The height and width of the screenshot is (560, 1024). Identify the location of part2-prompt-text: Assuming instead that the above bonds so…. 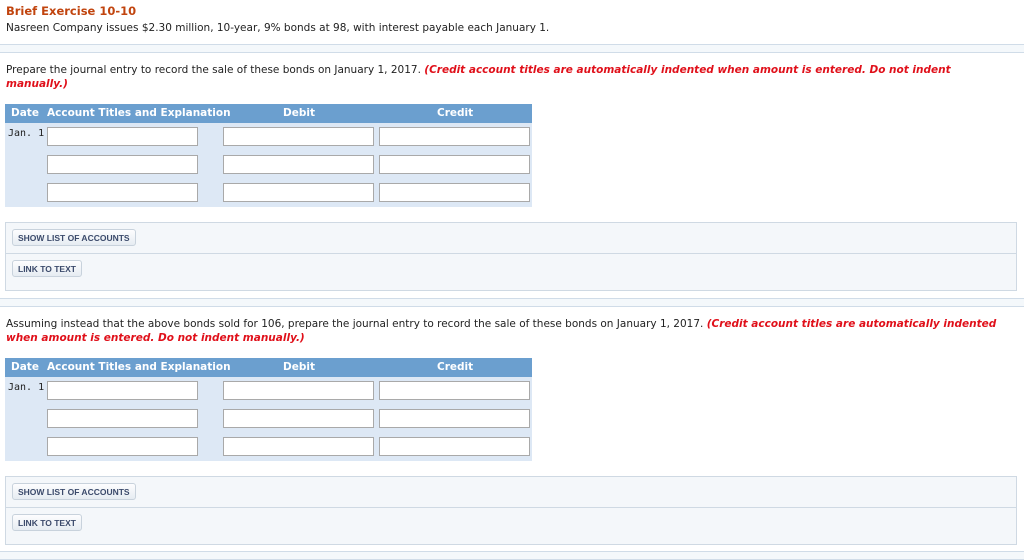
(355, 324).